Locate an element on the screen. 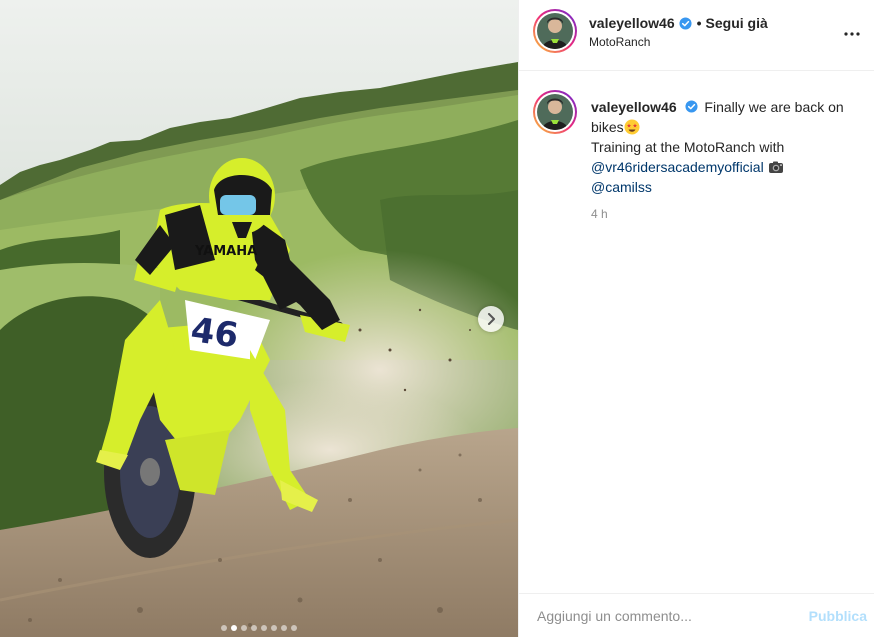 This screenshot has height=637, width=874. caption-username: valeyellow46 is located at coordinates (634, 107).